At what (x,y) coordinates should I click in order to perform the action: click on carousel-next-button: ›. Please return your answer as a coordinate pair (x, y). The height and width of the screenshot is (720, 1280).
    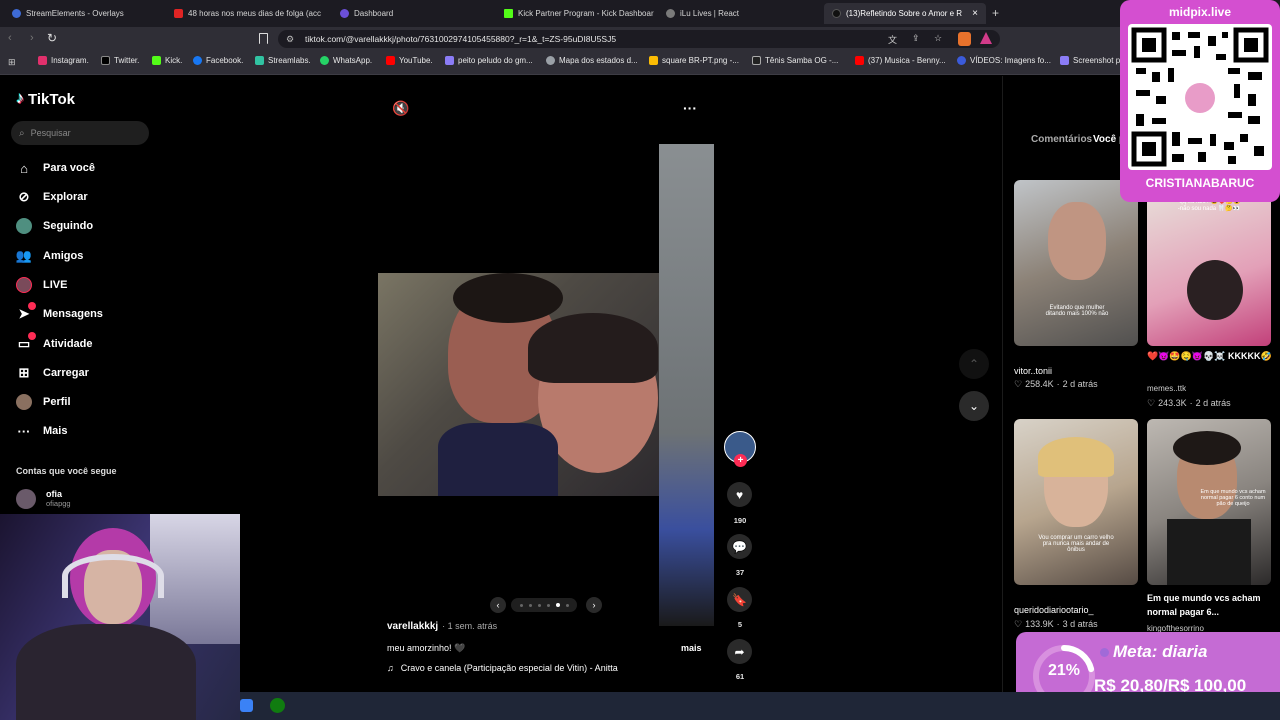
    Looking at the image, I should click on (594, 605).